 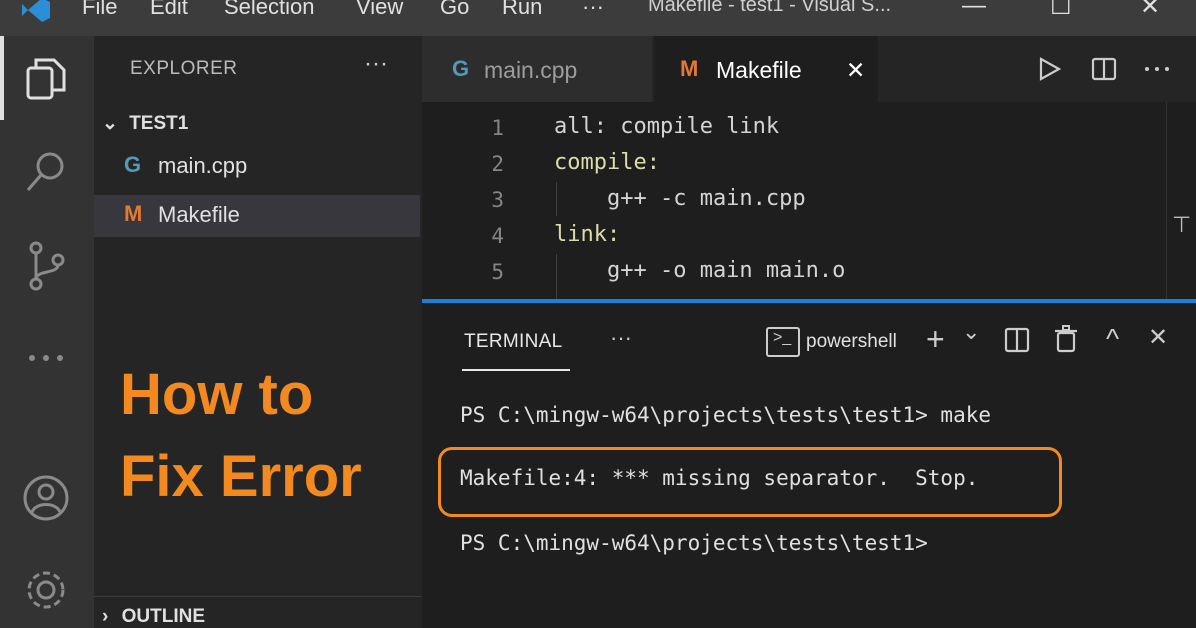 What do you see at coordinates (46, 498) in the screenshot?
I see `account-icon` at bounding box center [46, 498].